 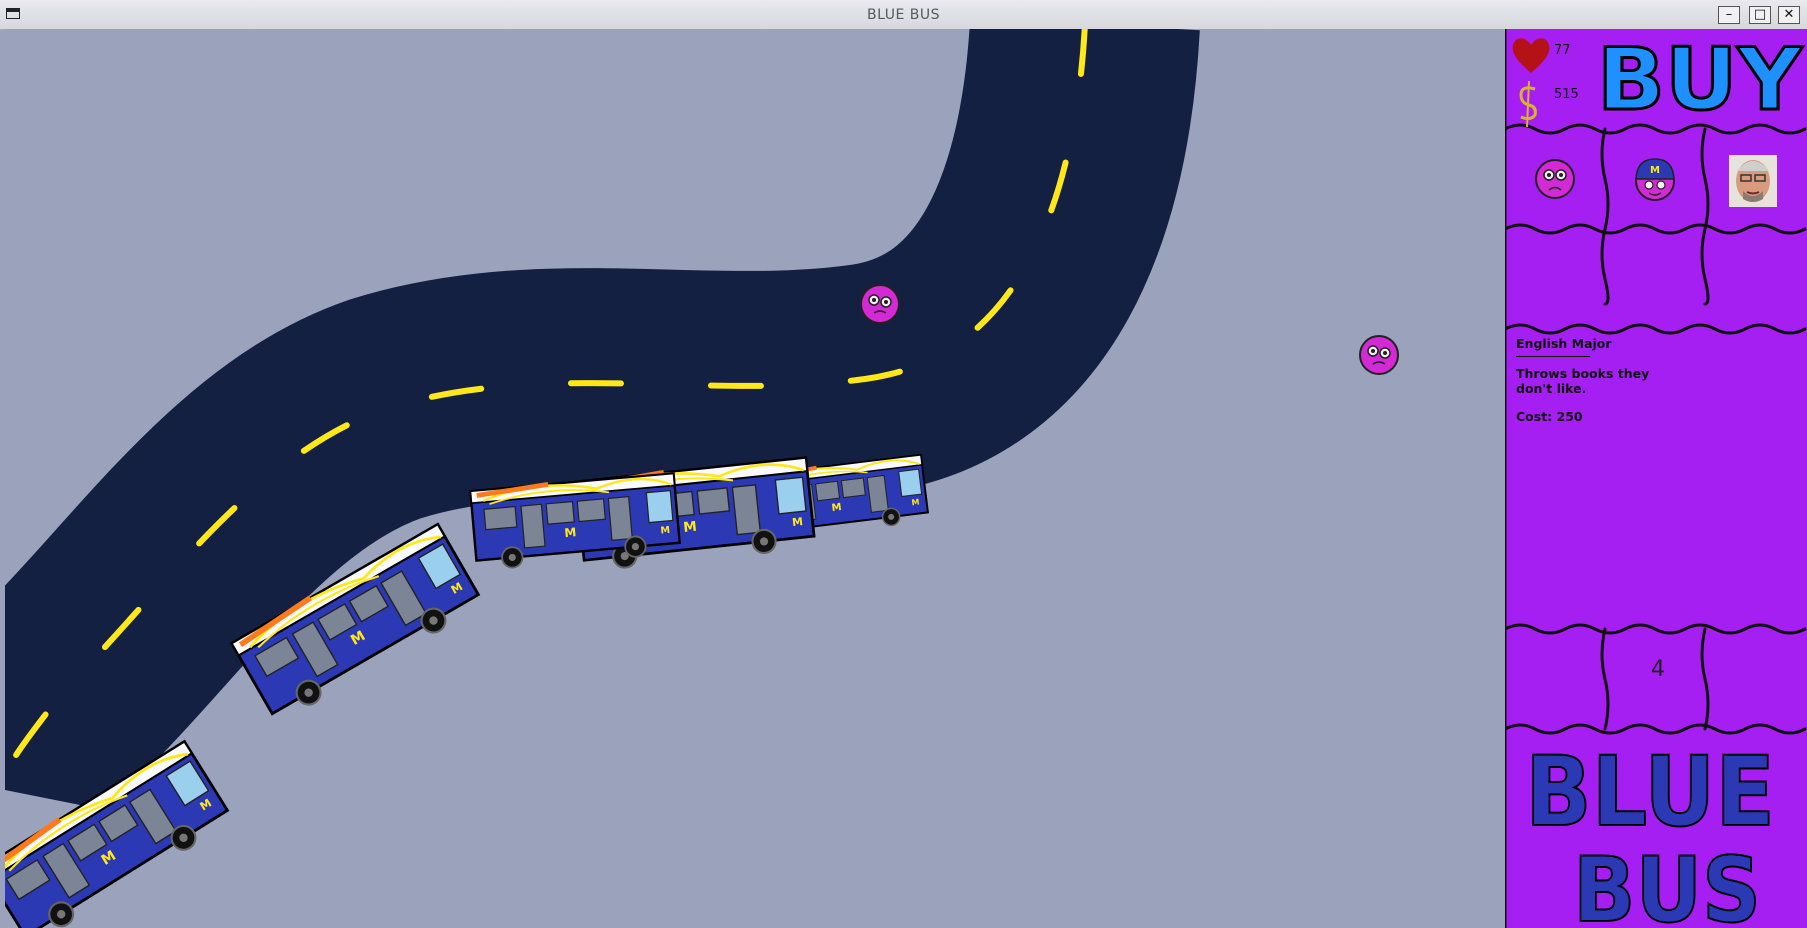 I want to click on svg-text: BUS, so click(x=1667, y=882).